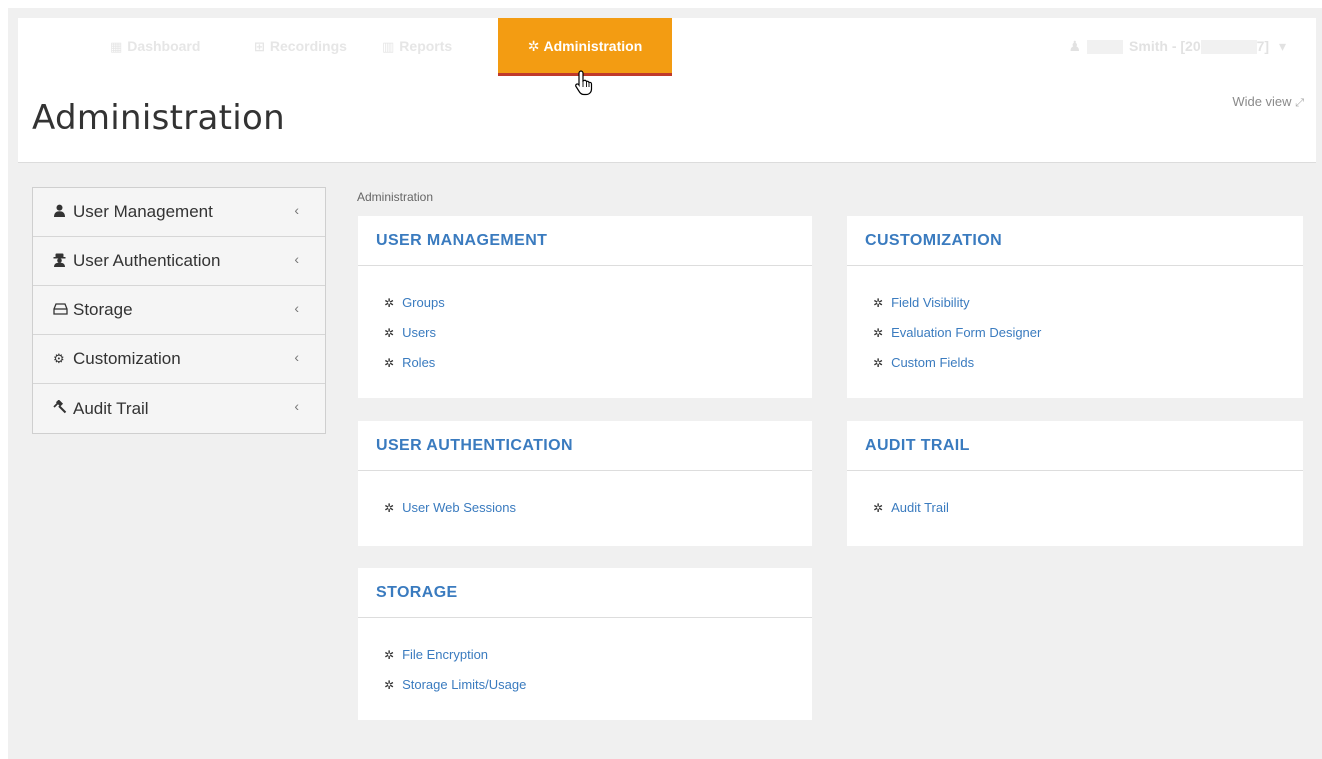 The image size is (1322, 759). I want to click on nav-dashboard: ▦ Dashboard, so click(155, 47).